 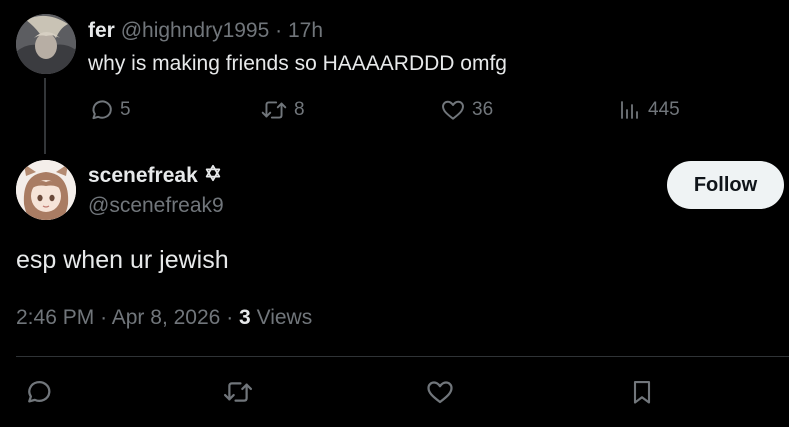 What do you see at coordinates (55, 317) in the screenshot?
I see `tweet-time: 2:46 PM` at bounding box center [55, 317].